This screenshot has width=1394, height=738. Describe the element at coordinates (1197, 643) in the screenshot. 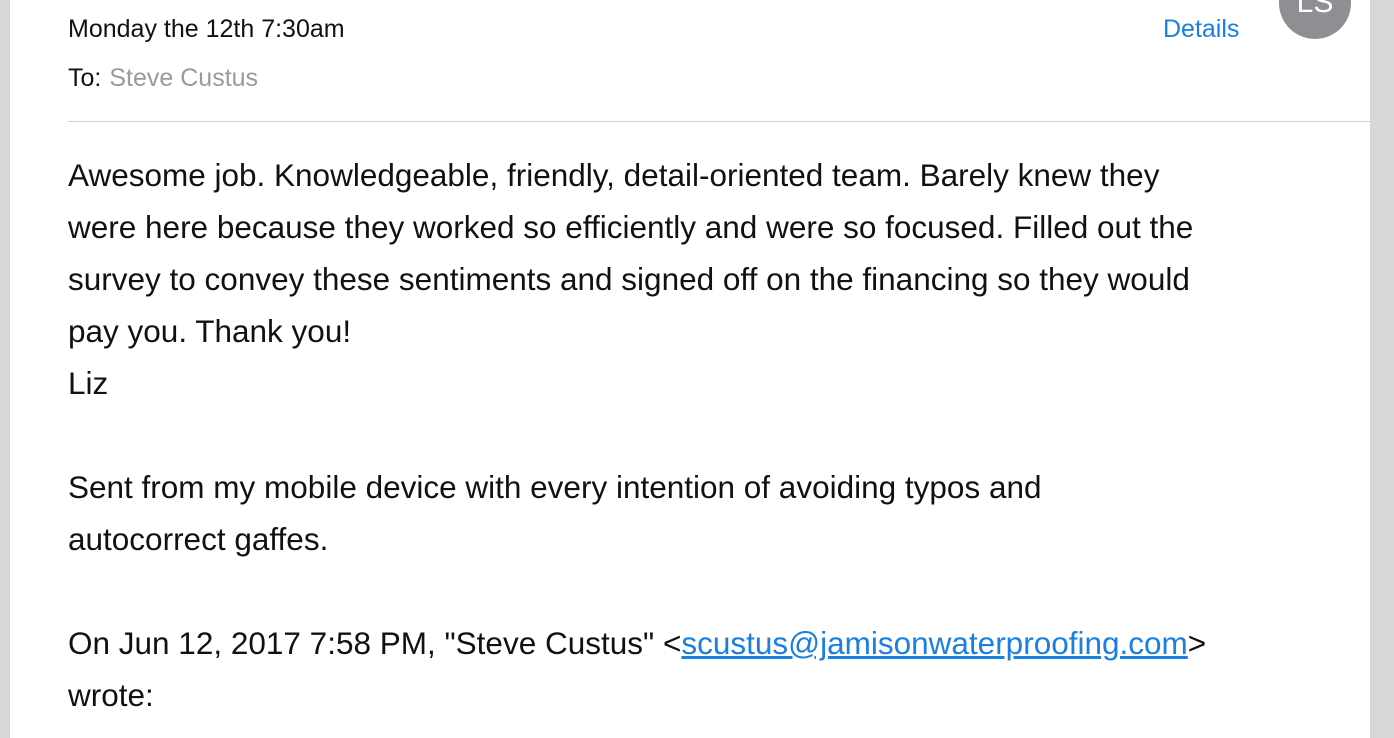

I see `quote-suffix: >` at that location.